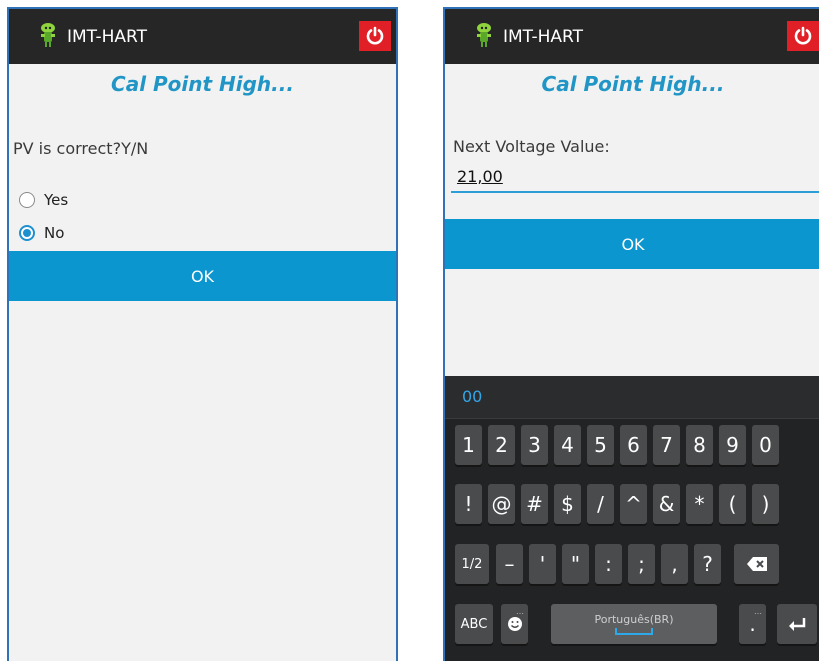 This screenshot has height=661, width=819. I want to click on key-5: 5, so click(600, 445).